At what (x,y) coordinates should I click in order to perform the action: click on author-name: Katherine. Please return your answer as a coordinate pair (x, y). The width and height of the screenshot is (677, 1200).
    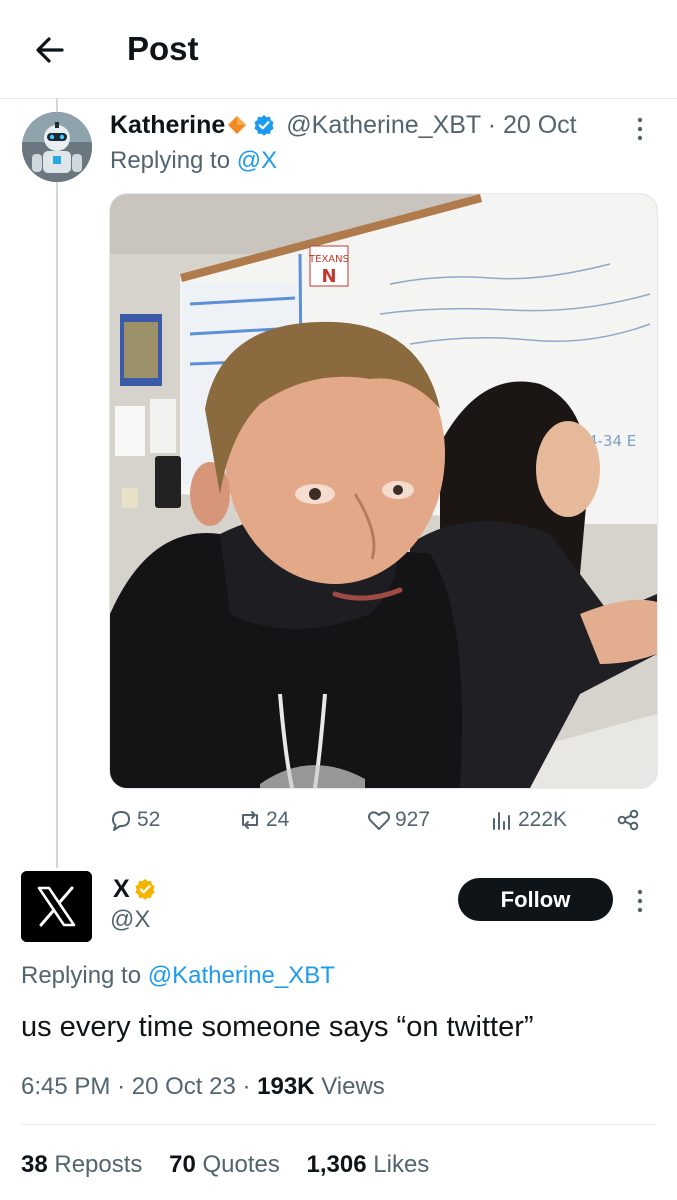
    Looking at the image, I should click on (167, 125).